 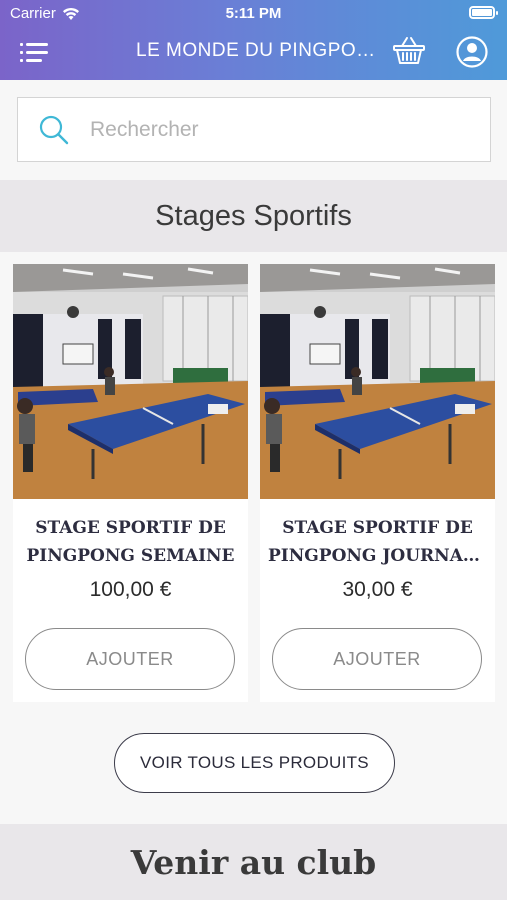 I want to click on product-price: 100,00 €, so click(x=130, y=589).